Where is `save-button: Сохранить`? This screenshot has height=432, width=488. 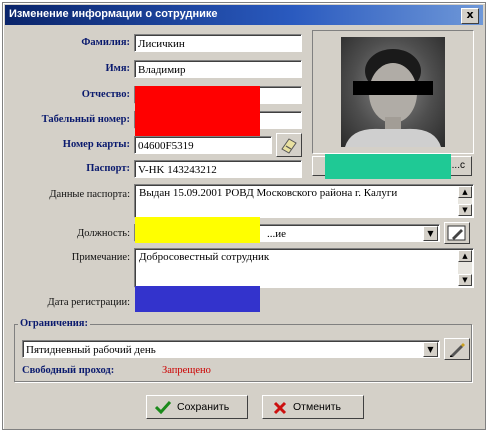
save-button: Сохранить is located at coordinates (197, 407).